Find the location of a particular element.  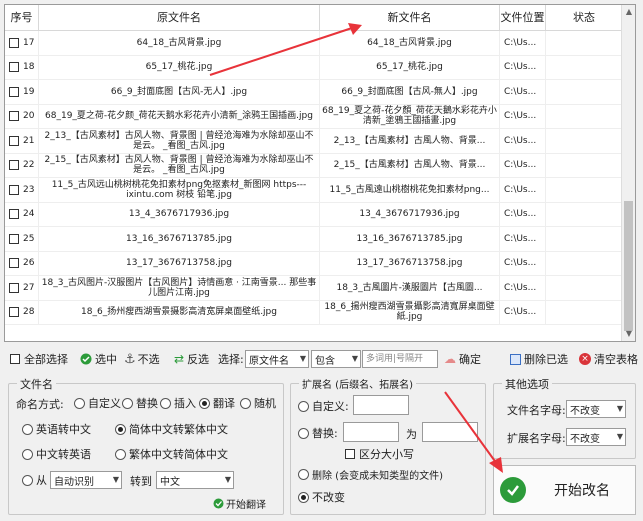

arrow-to-start-button-icon is located at coordinates (473, 432).